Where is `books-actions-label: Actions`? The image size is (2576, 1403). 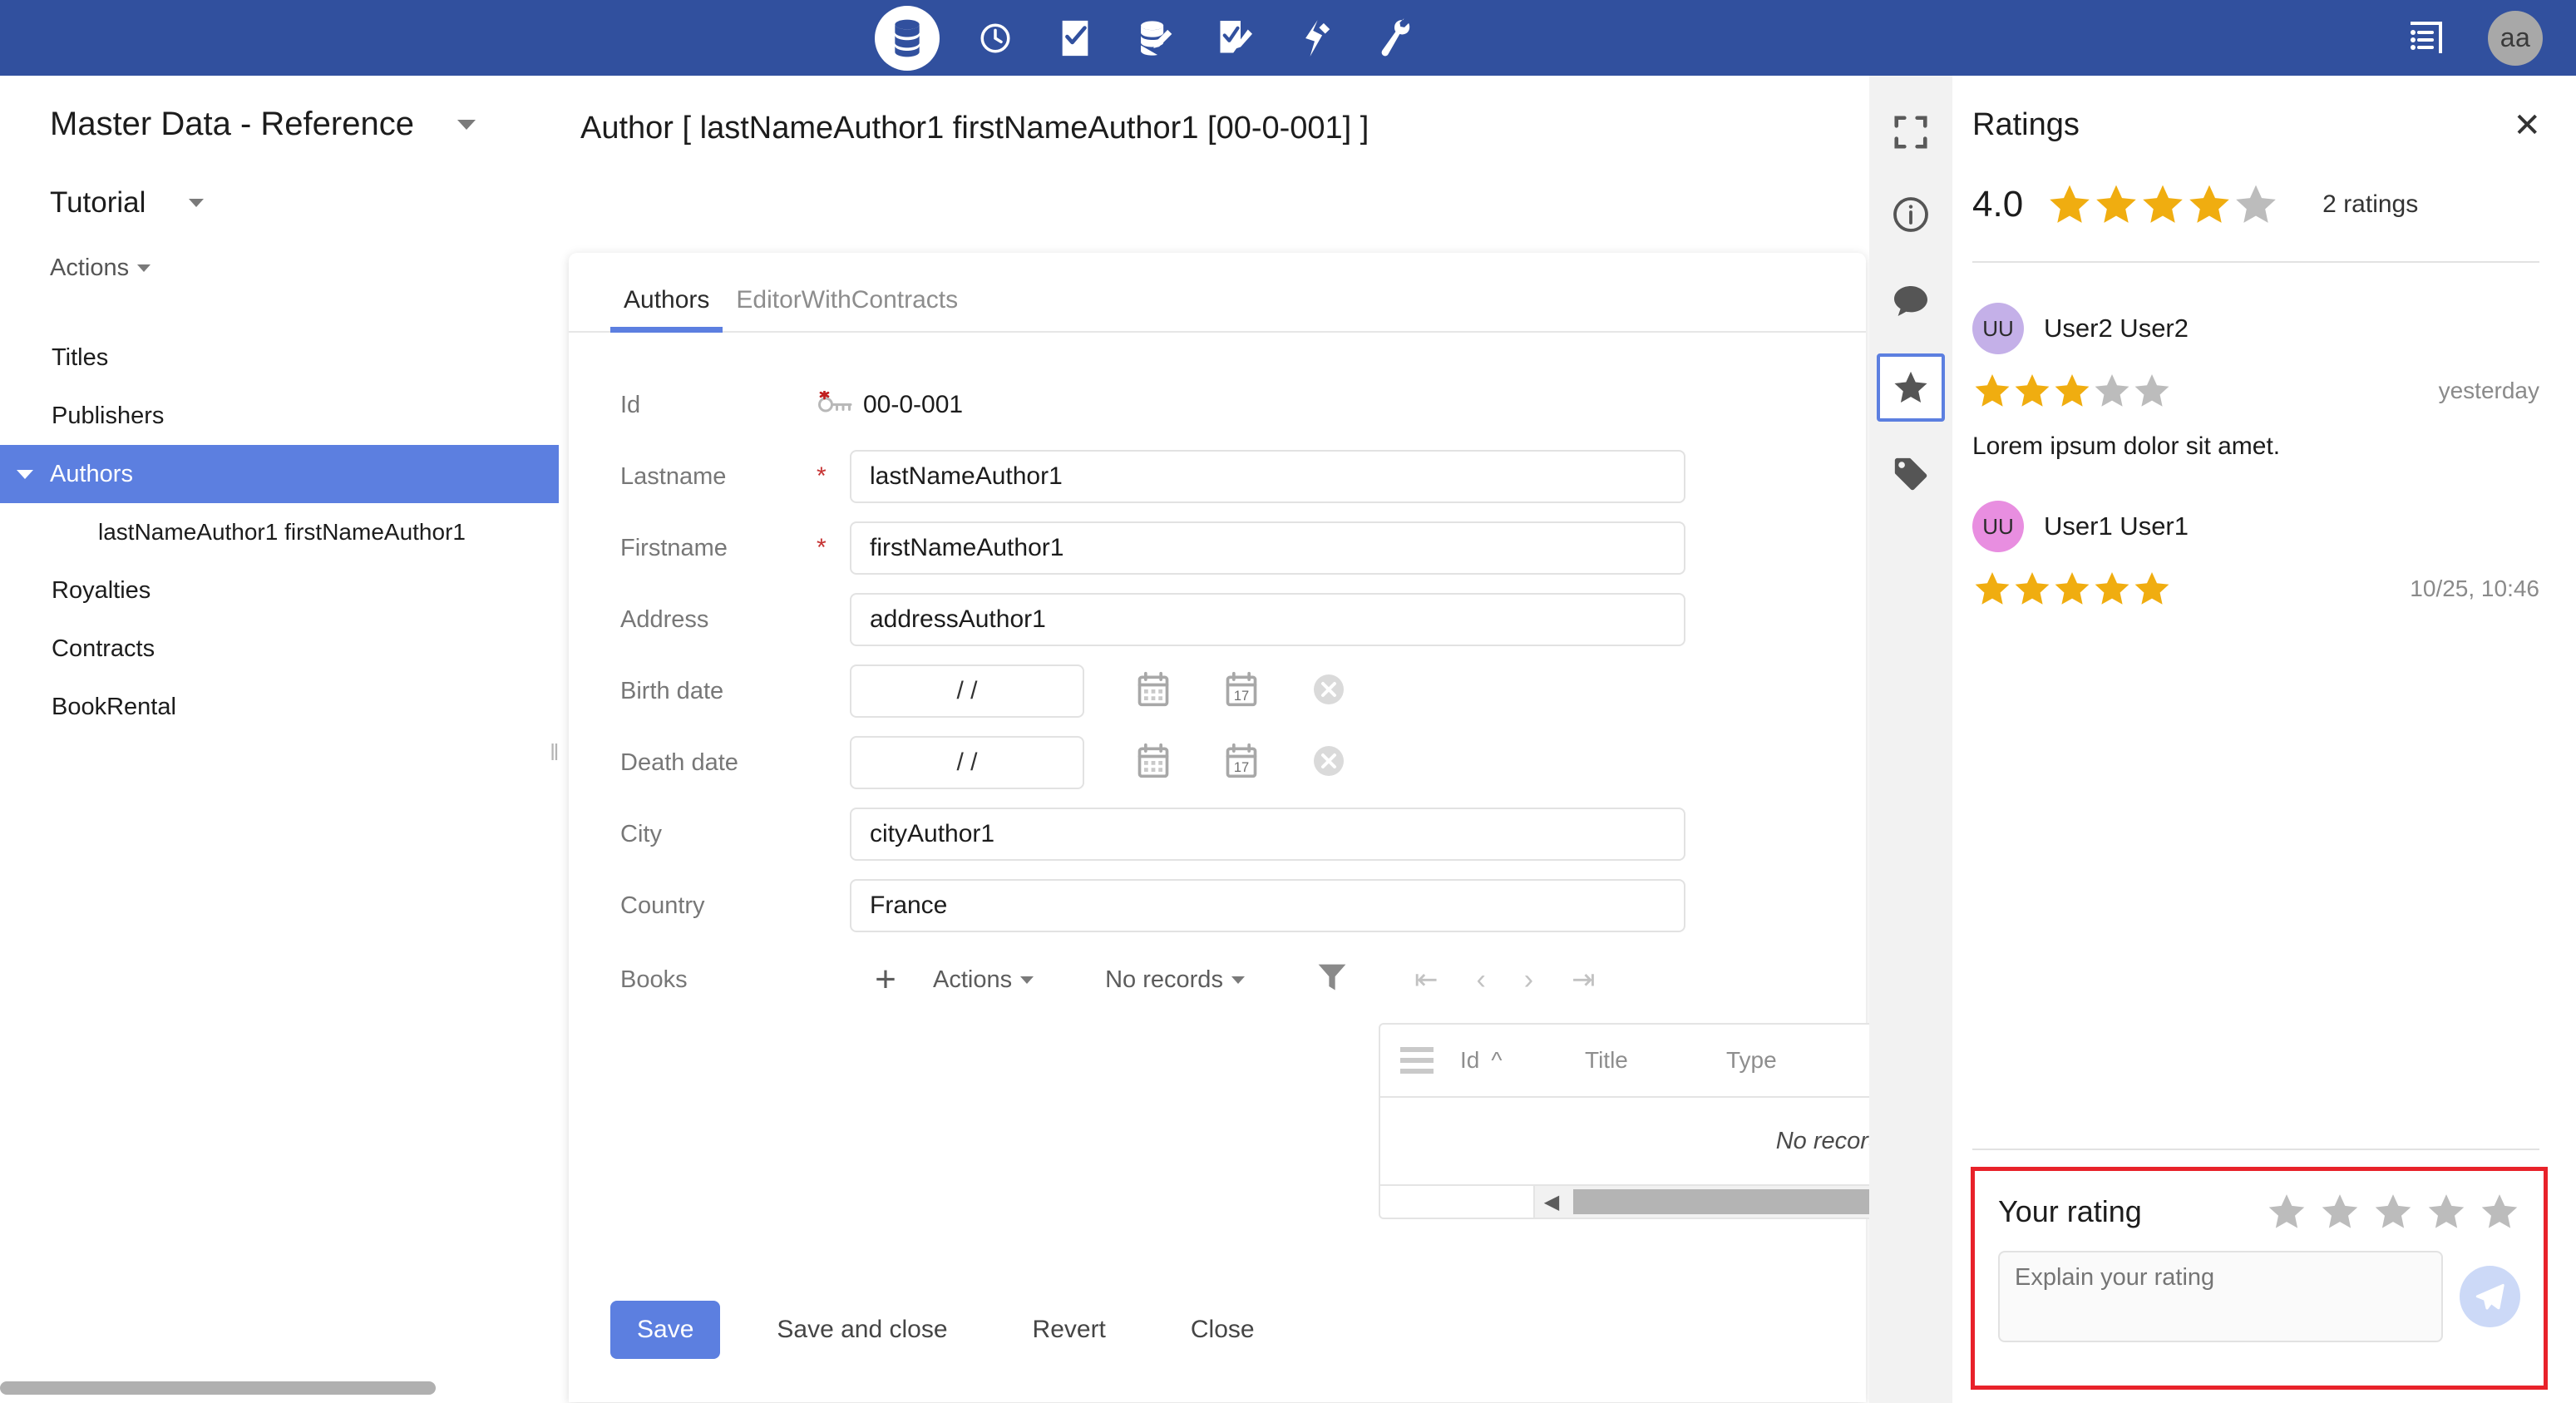 books-actions-label: Actions is located at coordinates (973, 980).